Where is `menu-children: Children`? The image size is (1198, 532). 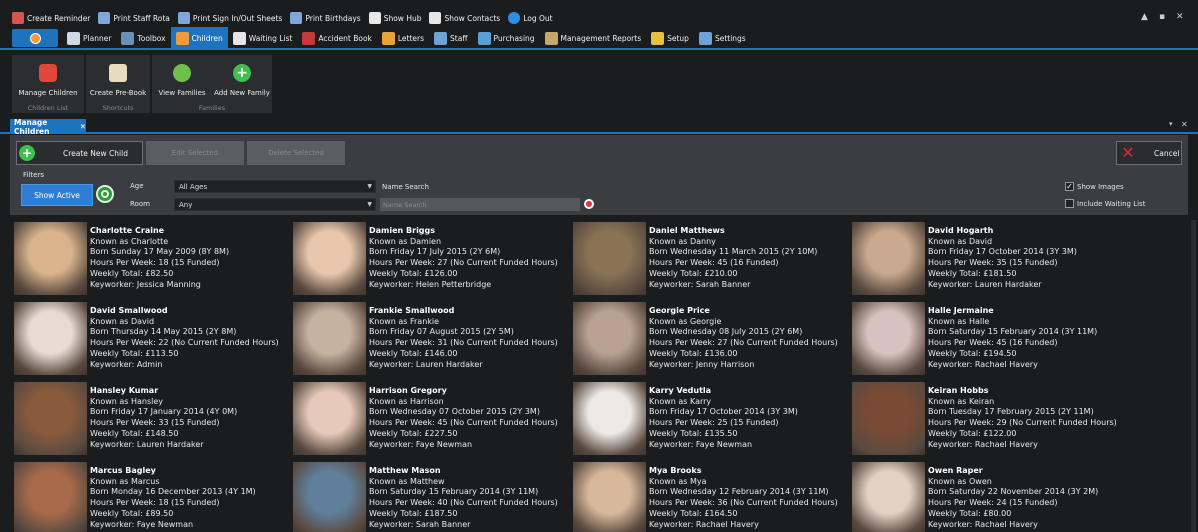
menu-children: Children is located at coordinates (199, 38).